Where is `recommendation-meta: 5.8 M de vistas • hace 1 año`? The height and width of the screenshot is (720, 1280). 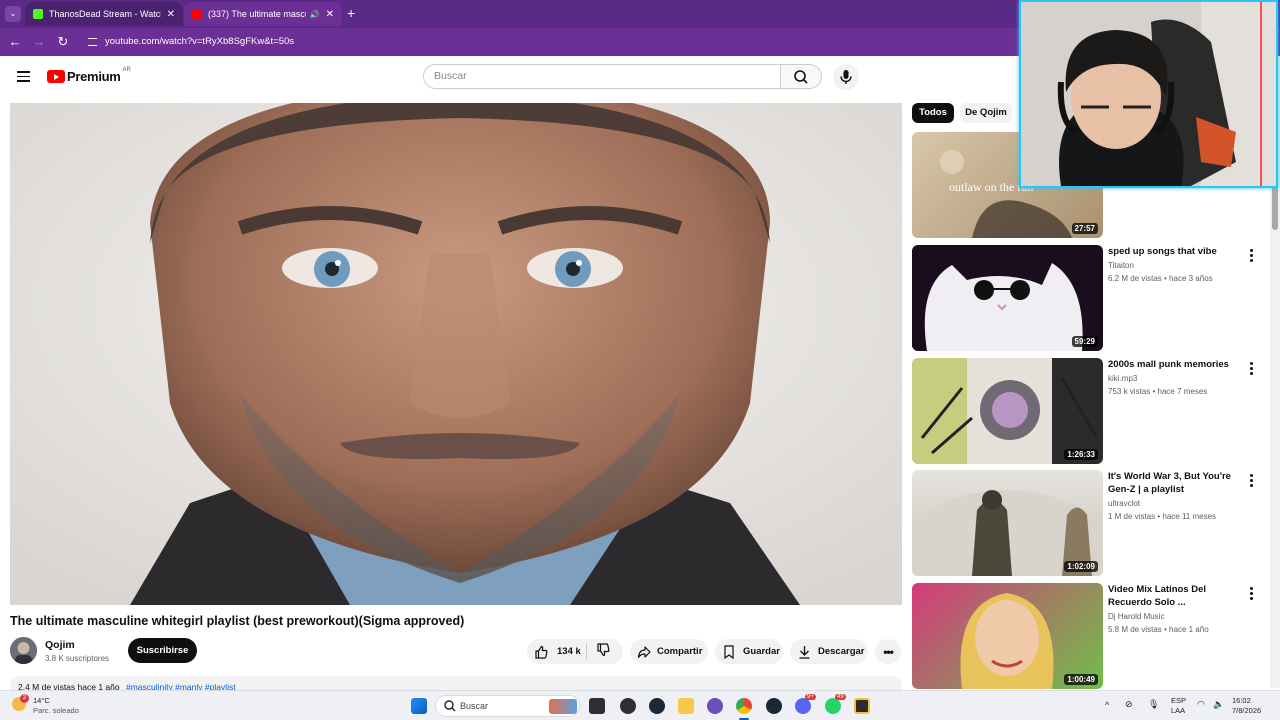 recommendation-meta: 5.8 M de vistas • hace 1 año is located at coordinates (1158, 629).